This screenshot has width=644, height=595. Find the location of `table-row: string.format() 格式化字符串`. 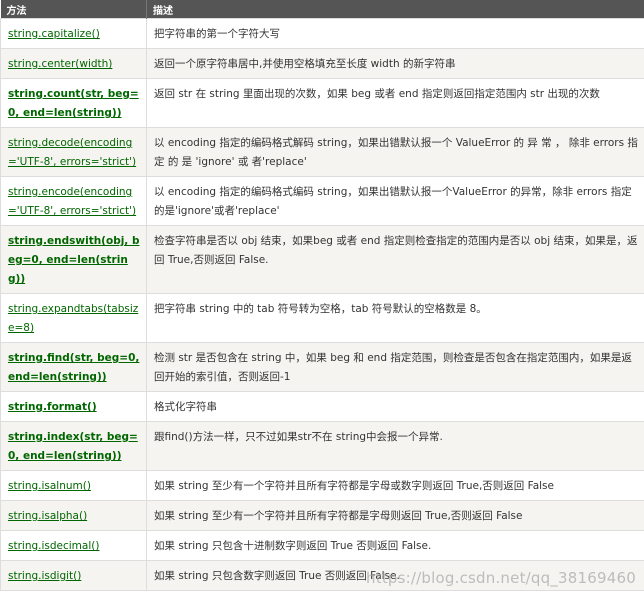

table-row: string.format() 格式化字符串 is located at coordinates (322, 406).